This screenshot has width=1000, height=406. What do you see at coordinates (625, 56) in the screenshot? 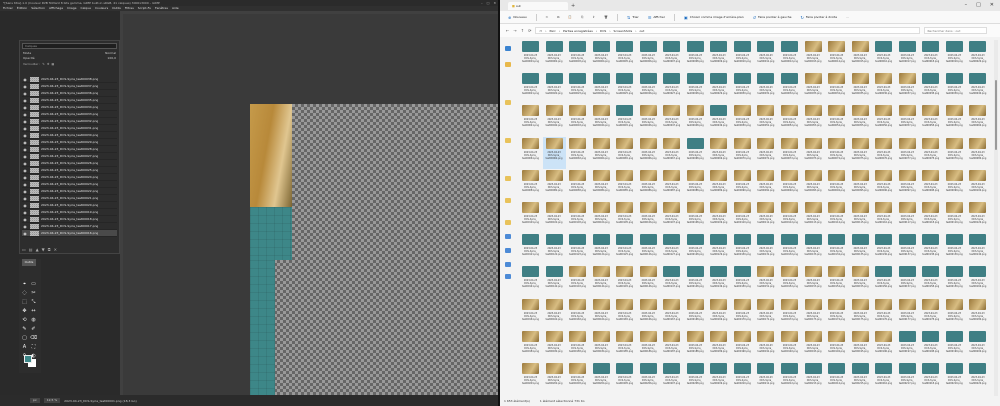
I see `file-tile: 2023-04-23 DCS-Syria_ test00005.png` at bounding box center [625, 56].